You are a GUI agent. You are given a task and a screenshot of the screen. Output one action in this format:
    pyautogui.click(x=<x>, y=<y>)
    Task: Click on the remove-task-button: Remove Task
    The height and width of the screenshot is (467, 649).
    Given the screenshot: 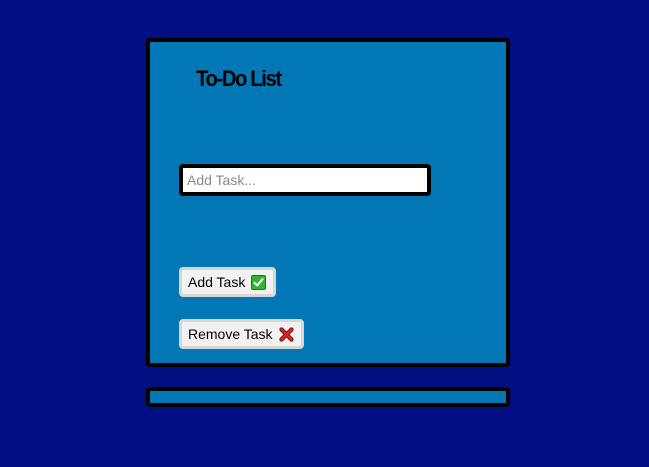 What is the action you would take?
    pyautogui.click(x=241, y=334)
    